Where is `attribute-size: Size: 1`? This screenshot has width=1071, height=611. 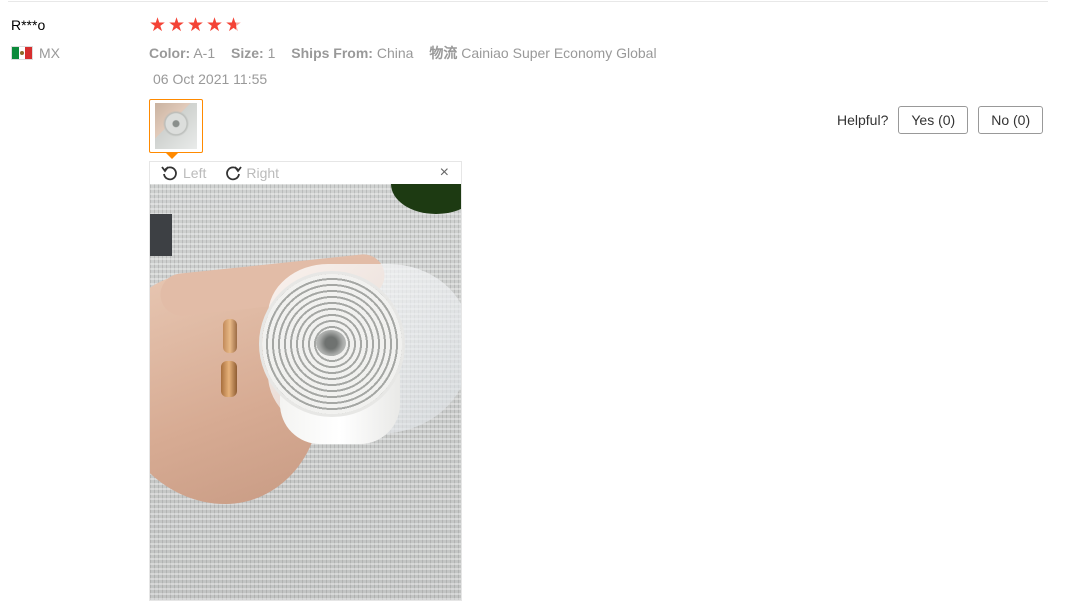
attribute-size: Size: 1 is located at coordinates (253, 53).